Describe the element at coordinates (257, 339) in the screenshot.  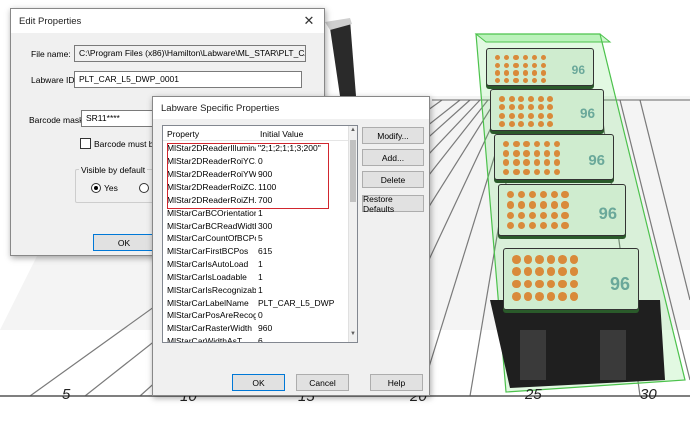
I see `property-row: MlStarCarWidthAsT 6` at that location.